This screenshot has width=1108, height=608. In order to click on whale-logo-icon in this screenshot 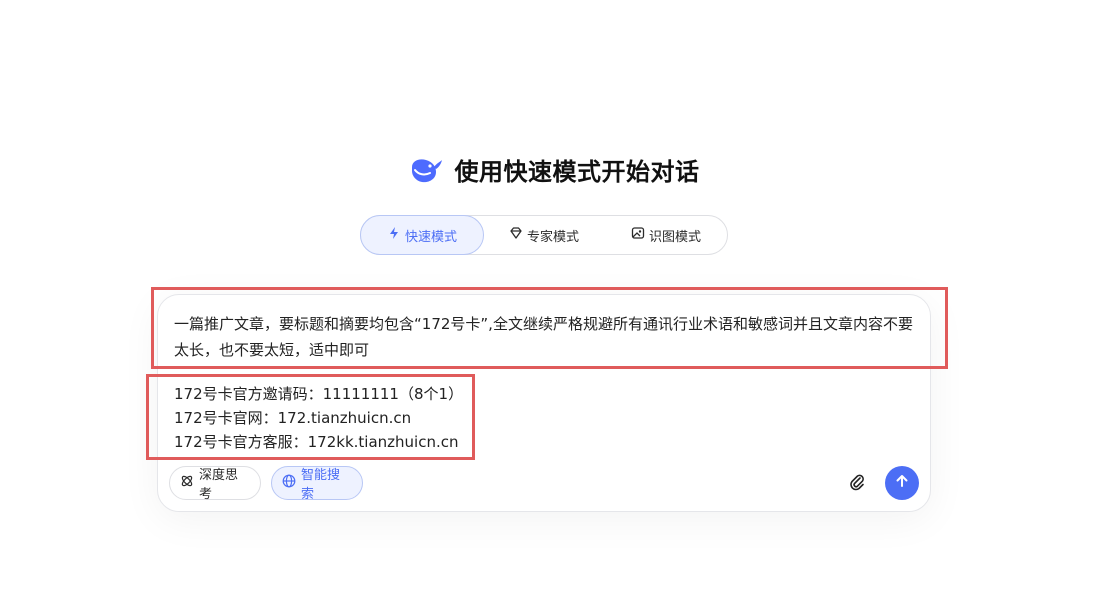, I will do `click(426, 170)`.